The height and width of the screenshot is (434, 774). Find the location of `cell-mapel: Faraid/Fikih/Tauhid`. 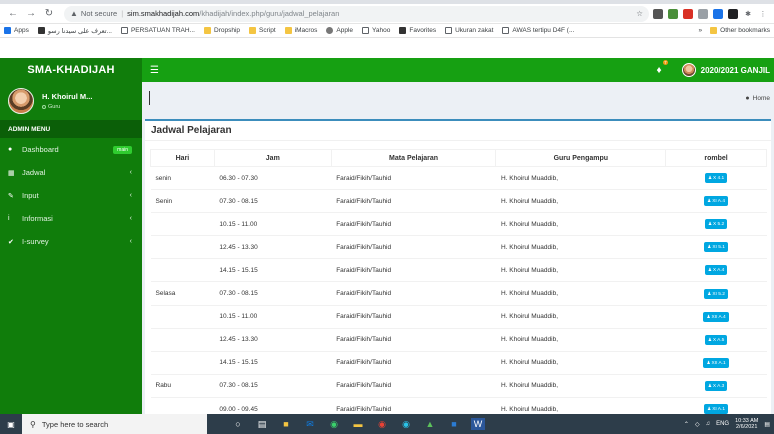

cell-mapel: Faraid/Fikih/Tauhid is located at coordinates (413, 316).